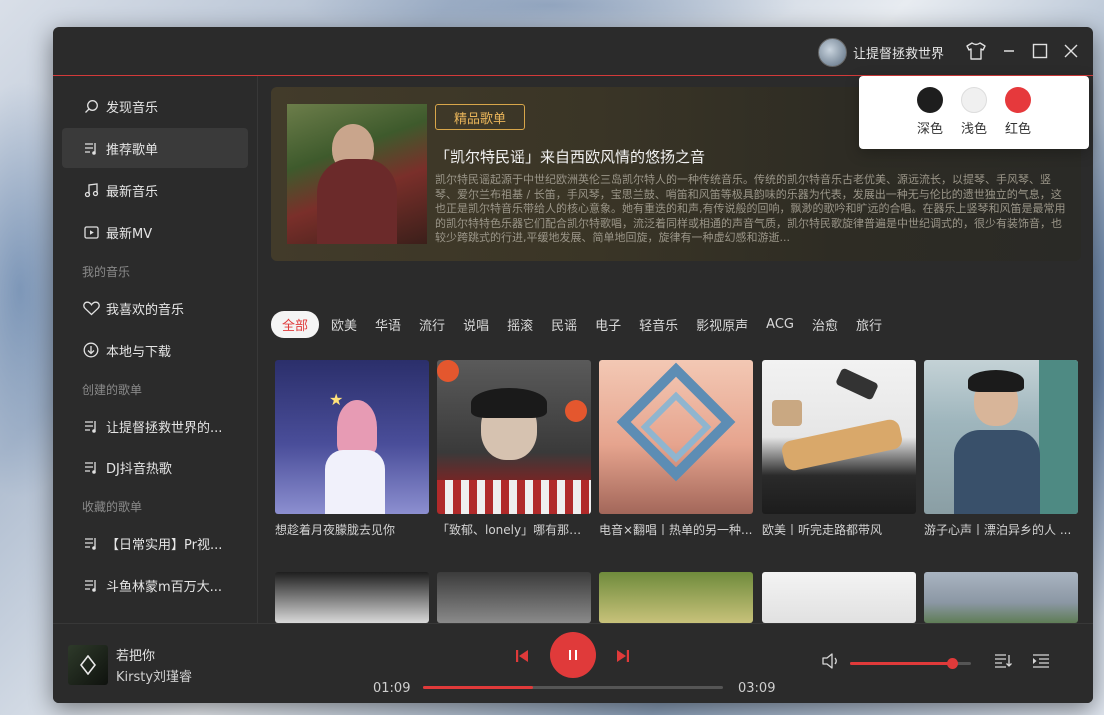  What do you see at coordinates (831, 661) in the screenshot?
I see `volume-icon` at bounding box center [831, 661].